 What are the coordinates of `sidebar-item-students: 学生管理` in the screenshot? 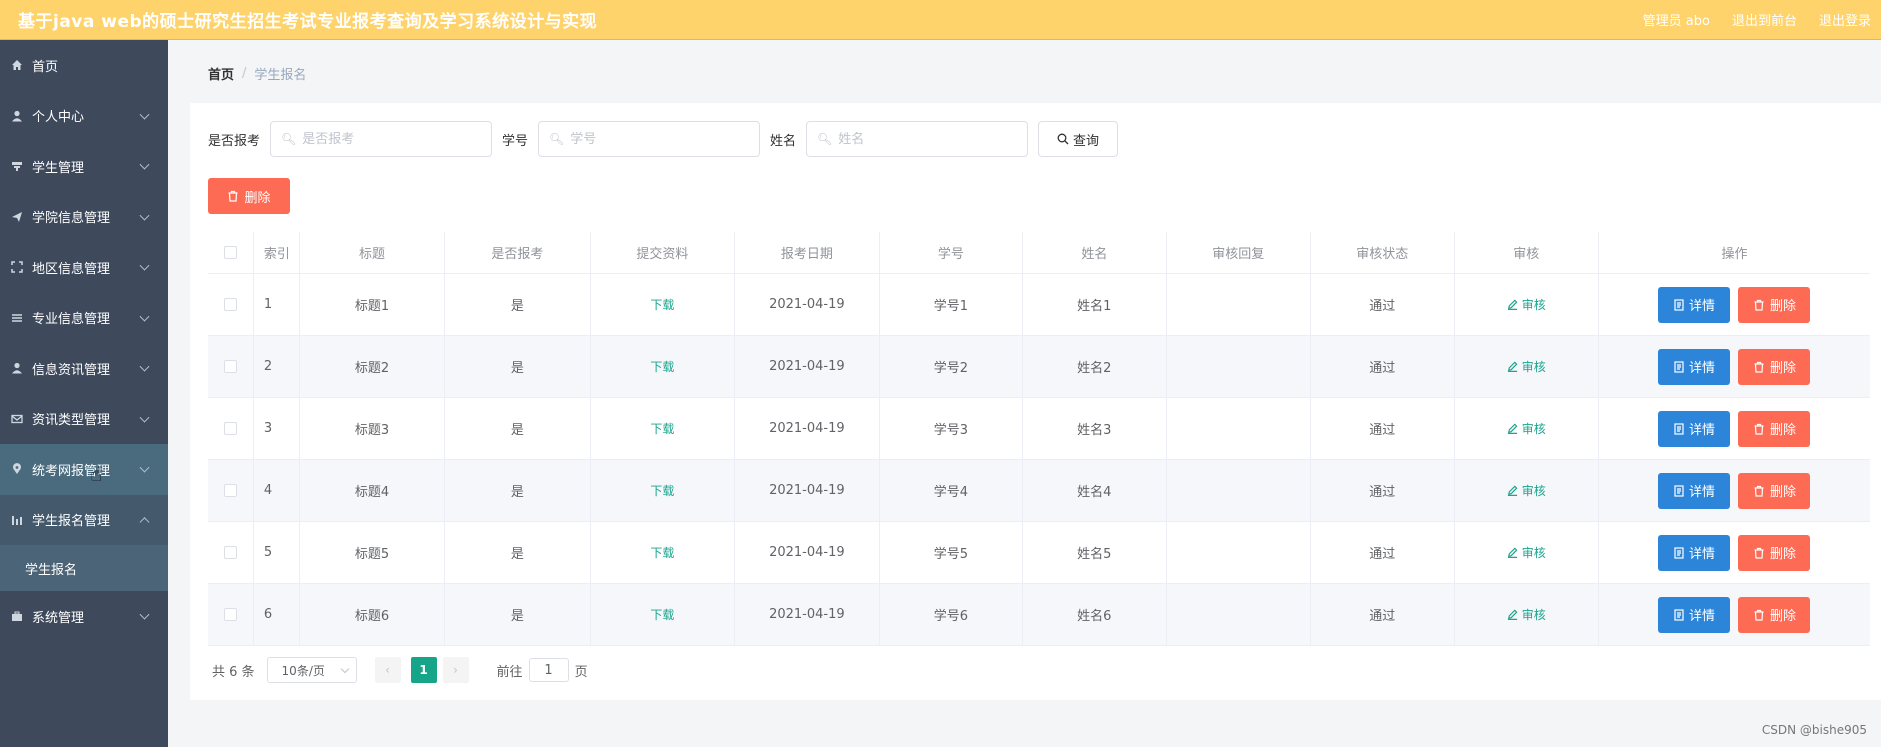 It's located at (84, 166).